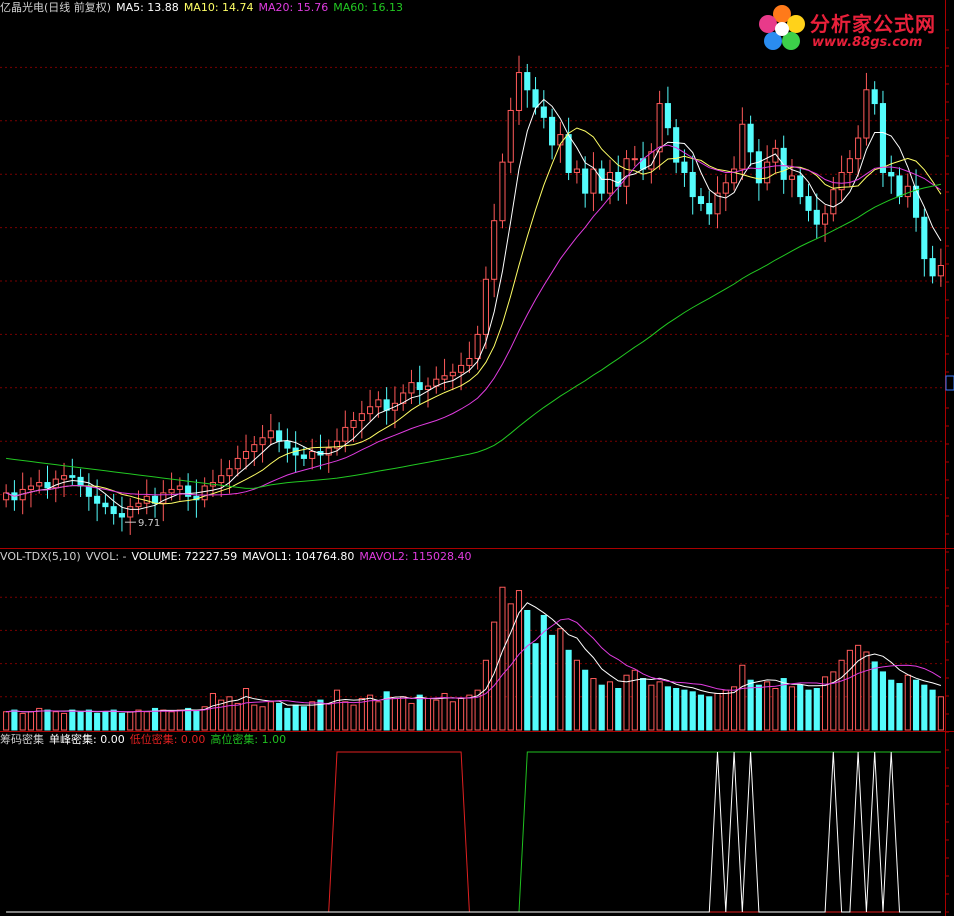  What do you see at coordinates (298, 556) in the screenshot?
I see `mavol1-label: MAVOL1: 104764.80` at bounding box center [298, 556].